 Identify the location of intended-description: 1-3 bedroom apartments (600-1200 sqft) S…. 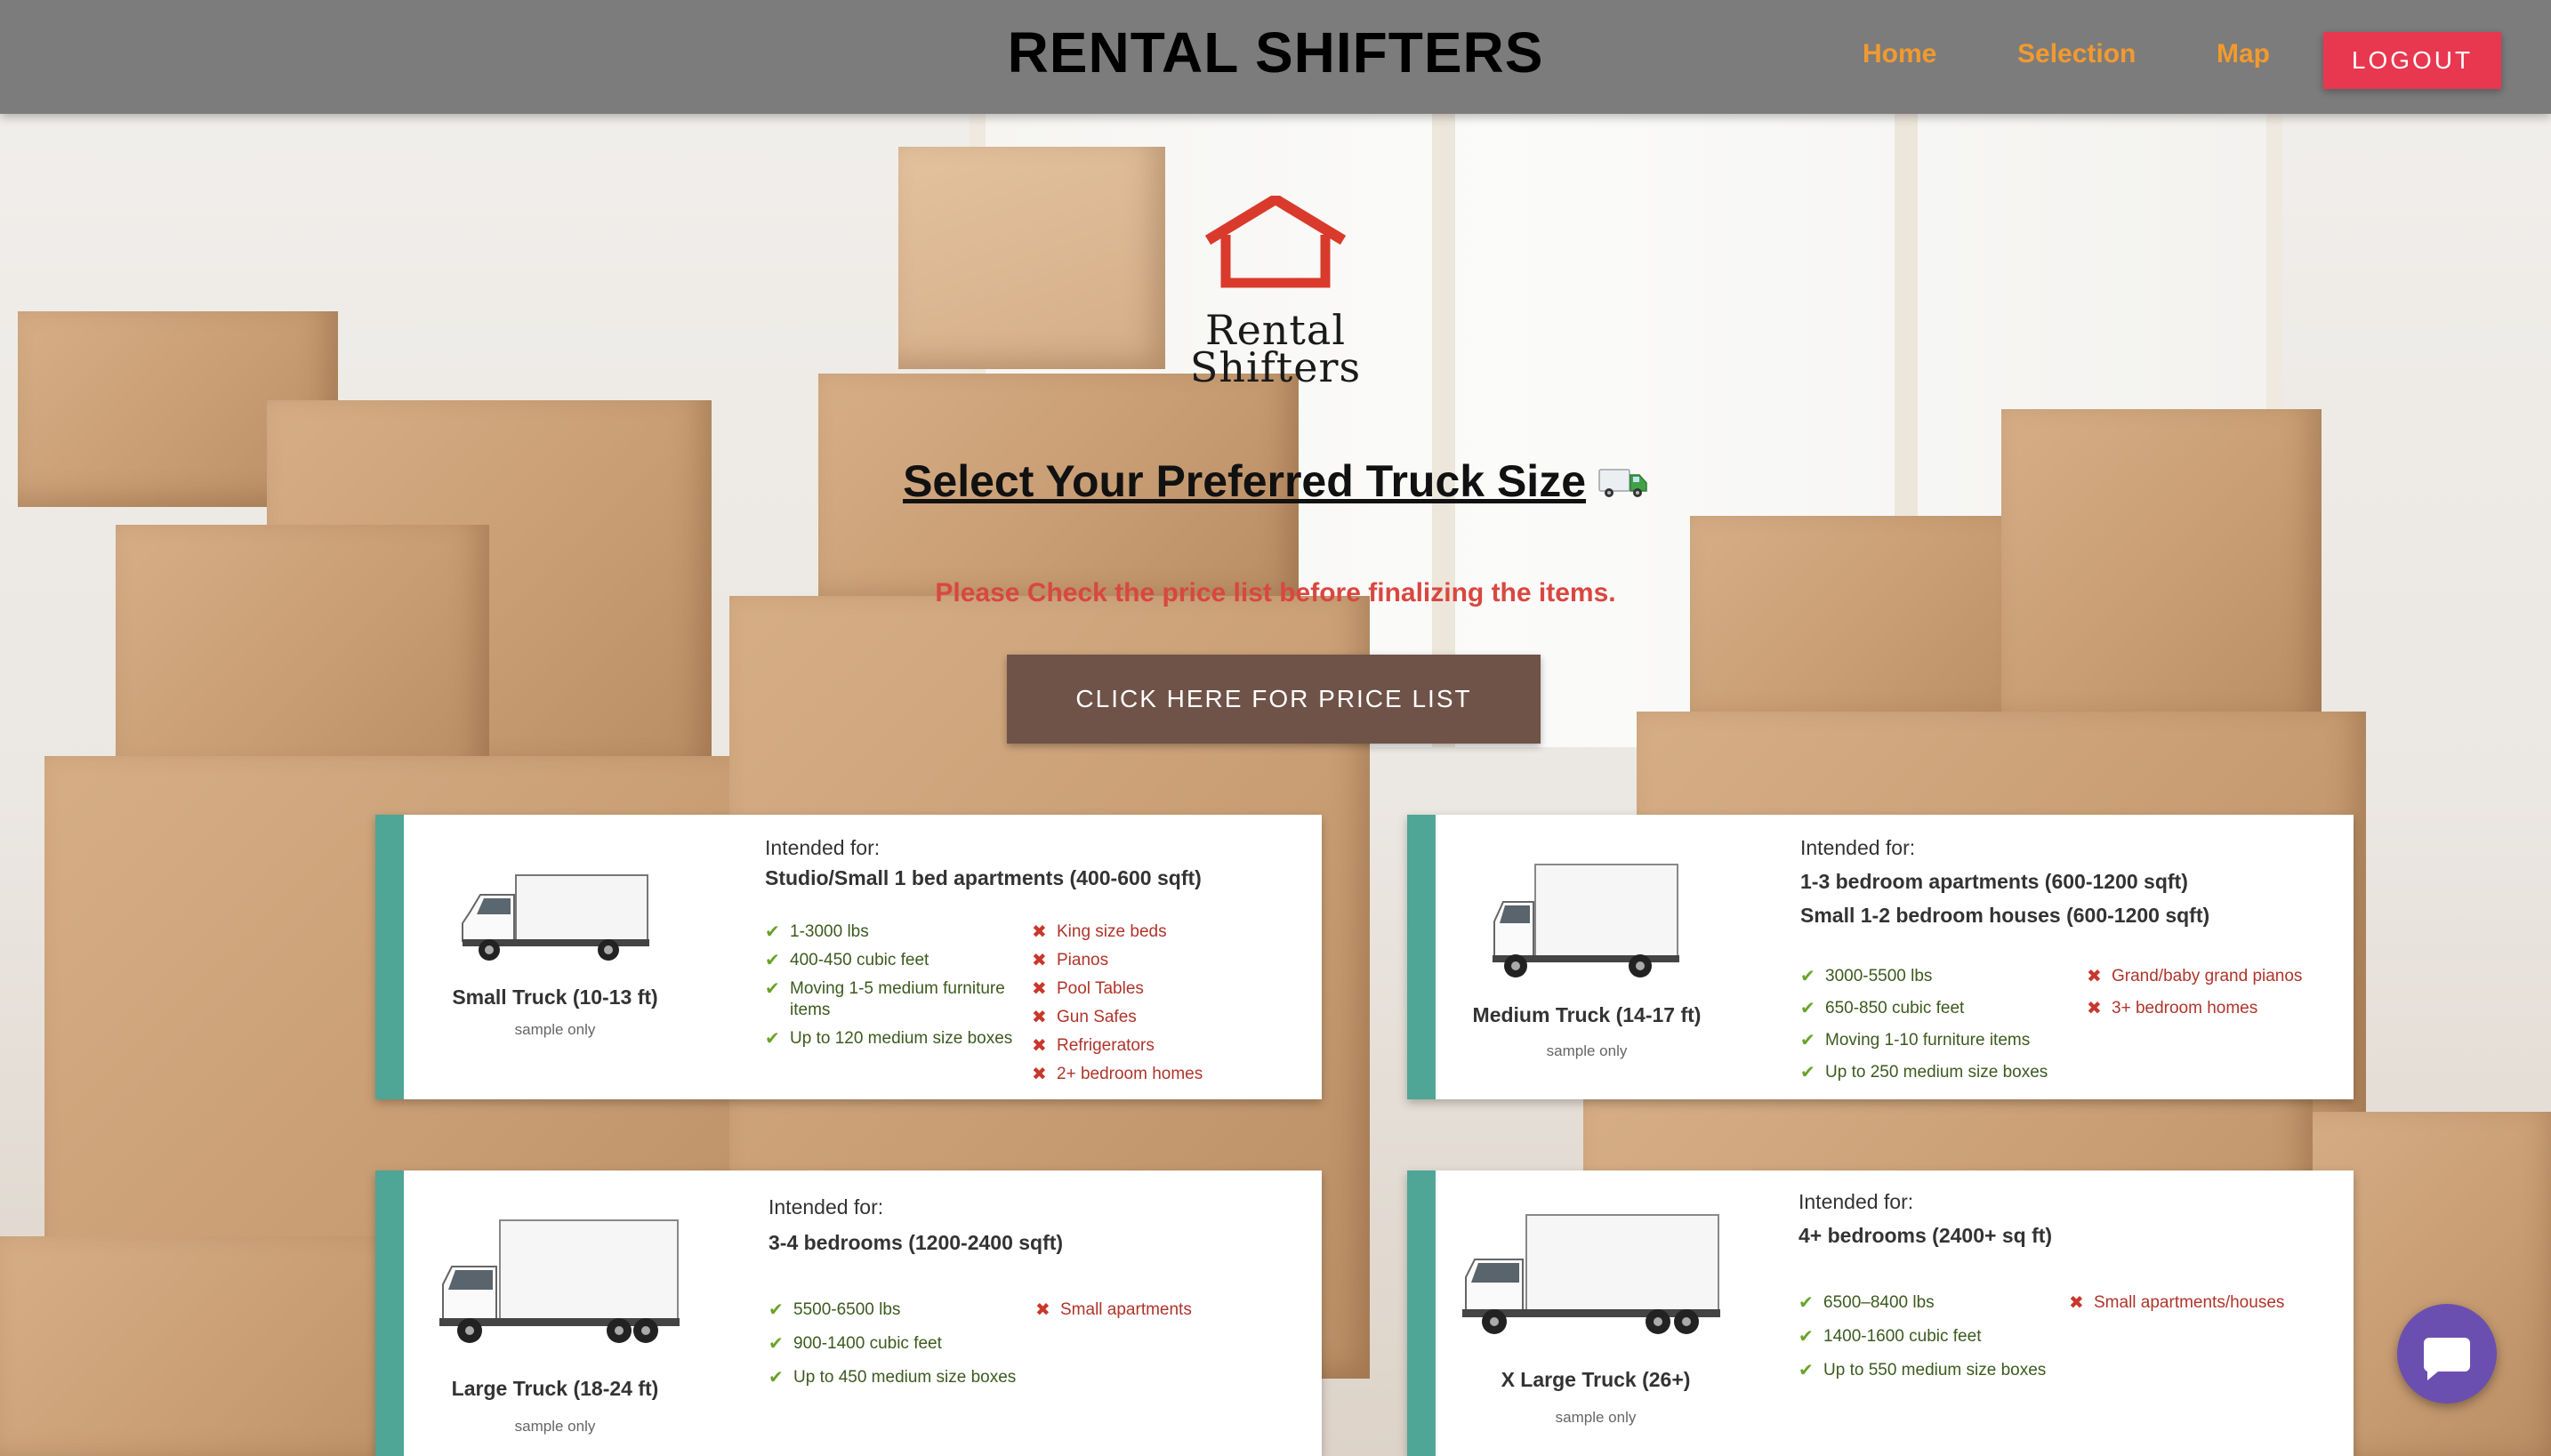
(2005, 898).